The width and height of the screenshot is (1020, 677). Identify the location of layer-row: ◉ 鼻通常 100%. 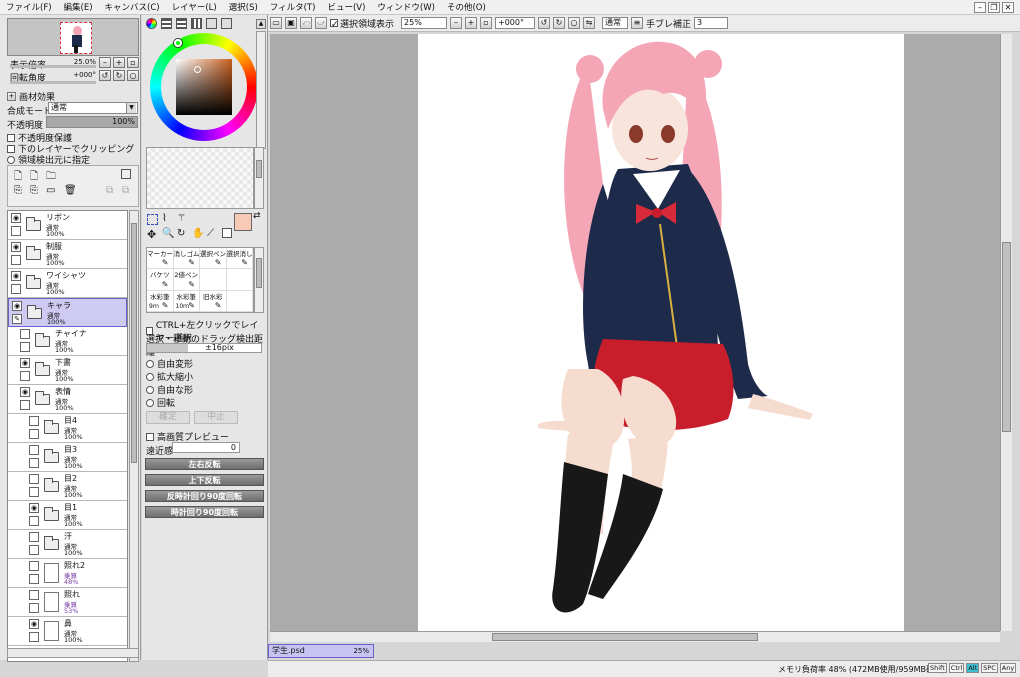
(67, 631).